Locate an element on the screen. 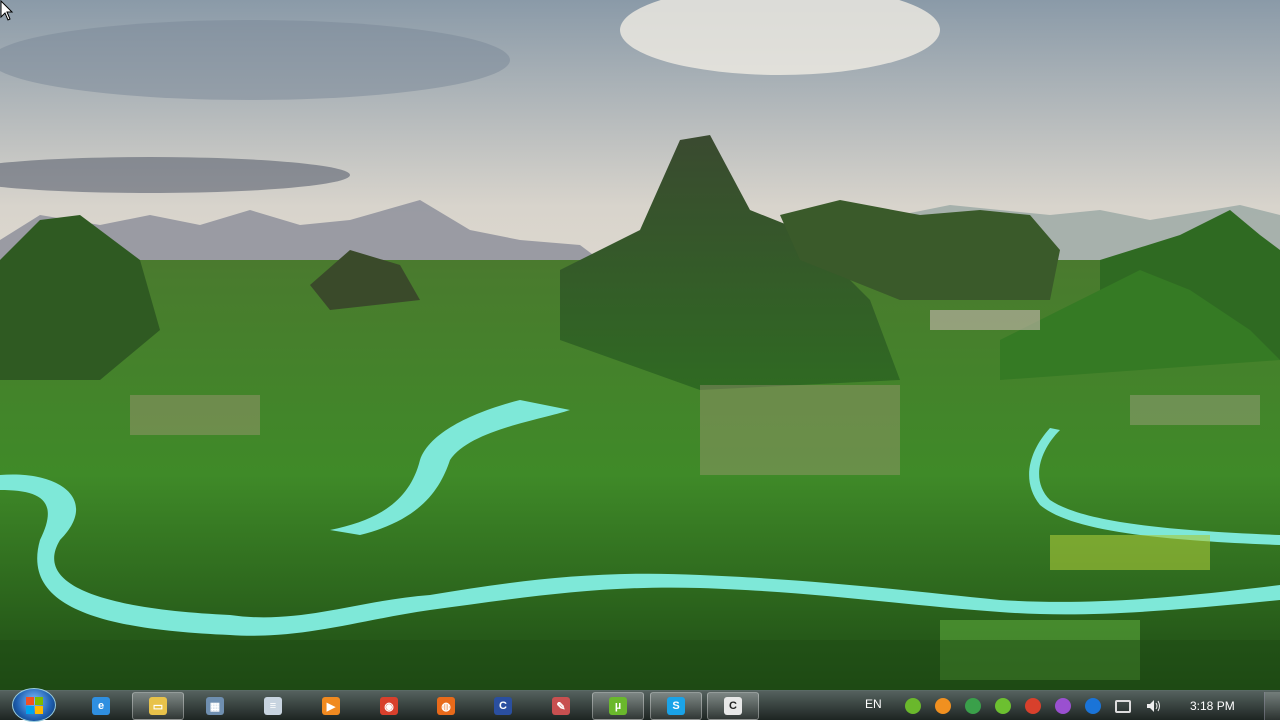 The height and width of the screenshot is (722, 1280). green-check-tray-icon is located at coordinates (1003, 706).